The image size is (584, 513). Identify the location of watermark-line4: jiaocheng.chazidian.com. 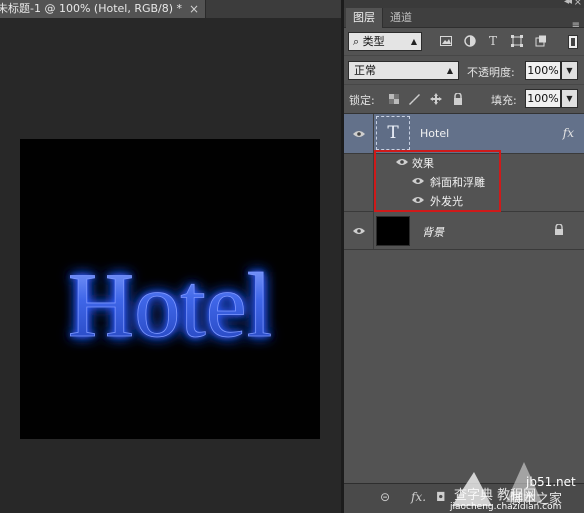
(506, 507).